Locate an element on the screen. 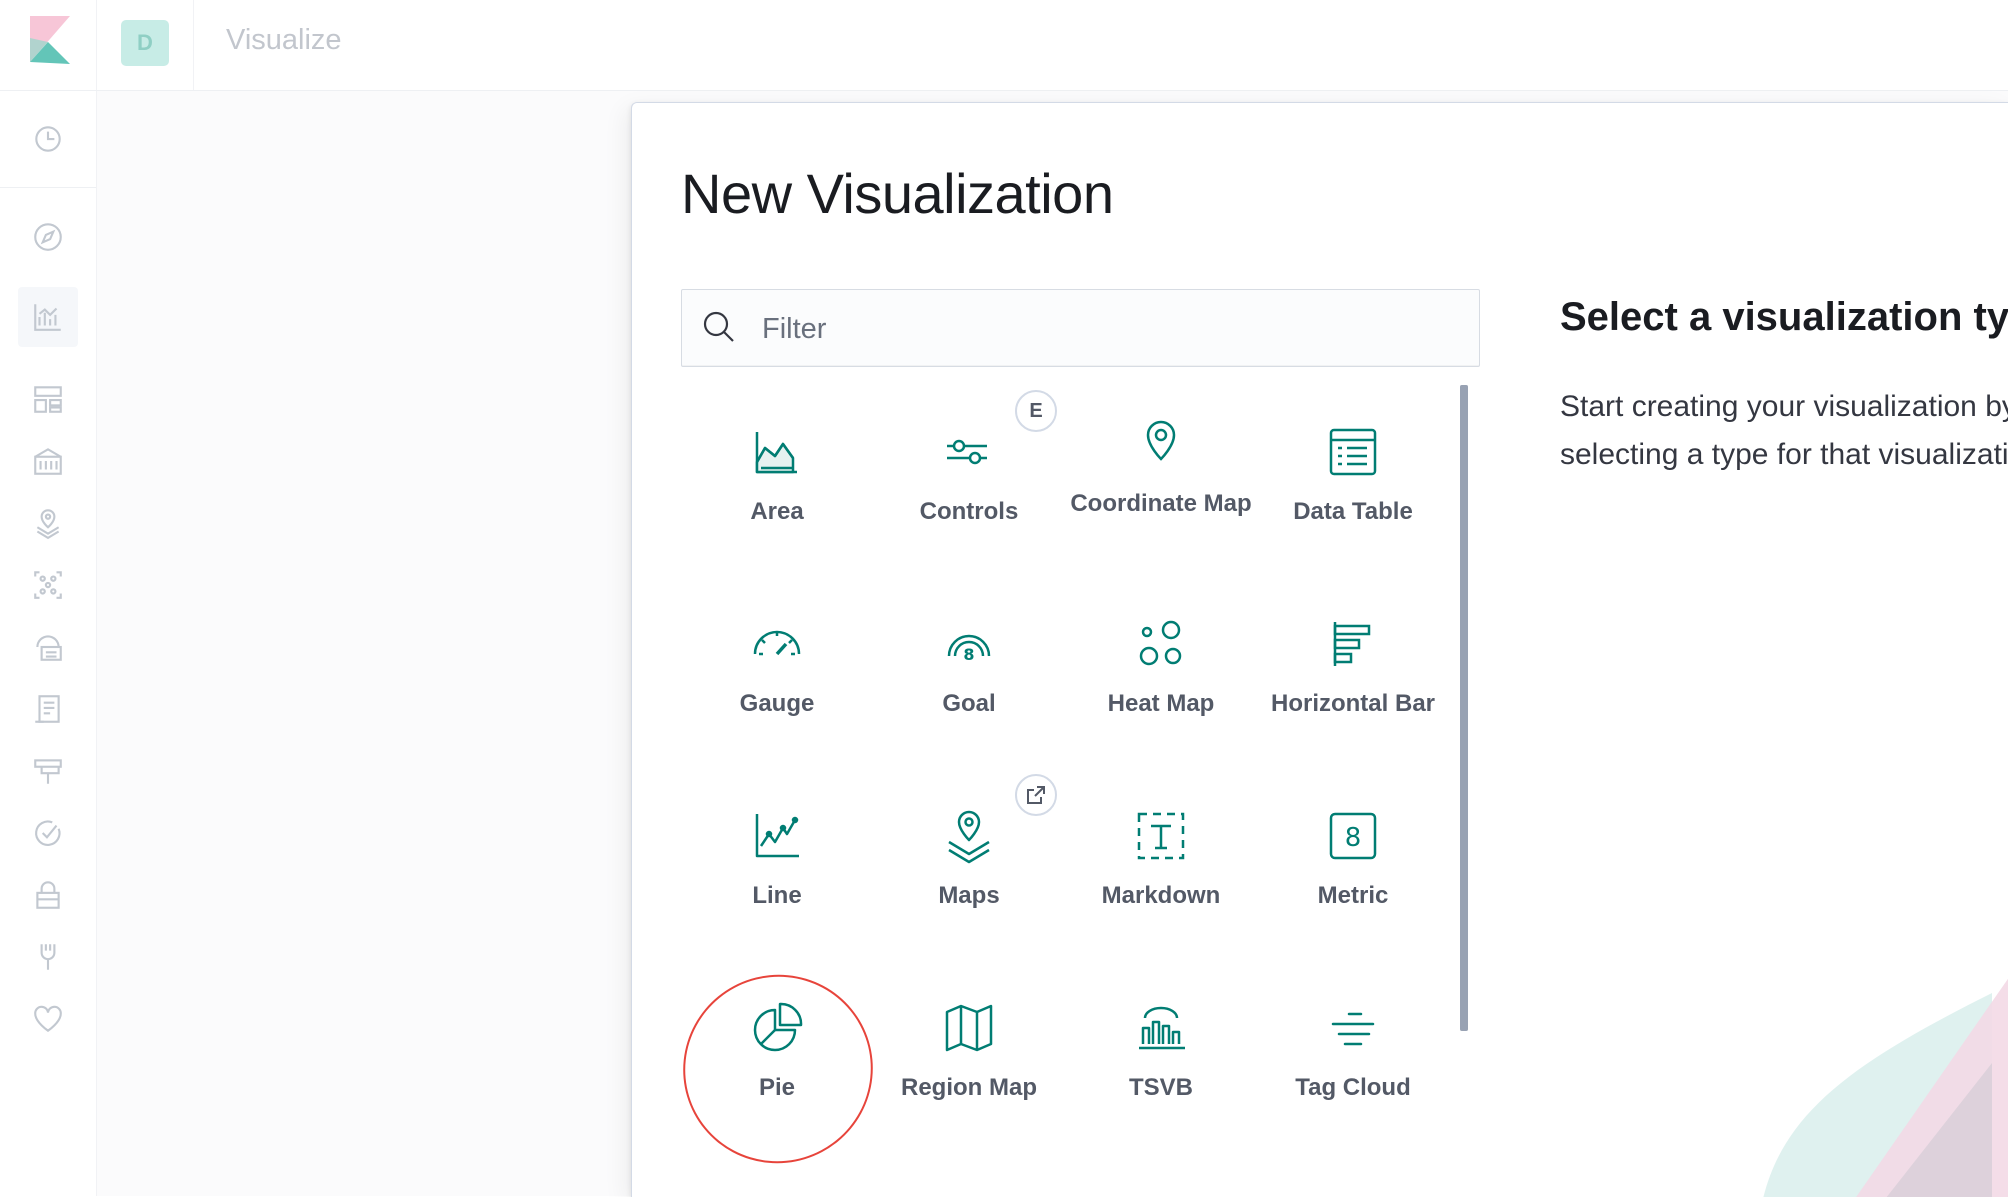 The width and height of the screenshot is (2008, 1197). metric-icon: 8 is located at coordinates (1353, 836).